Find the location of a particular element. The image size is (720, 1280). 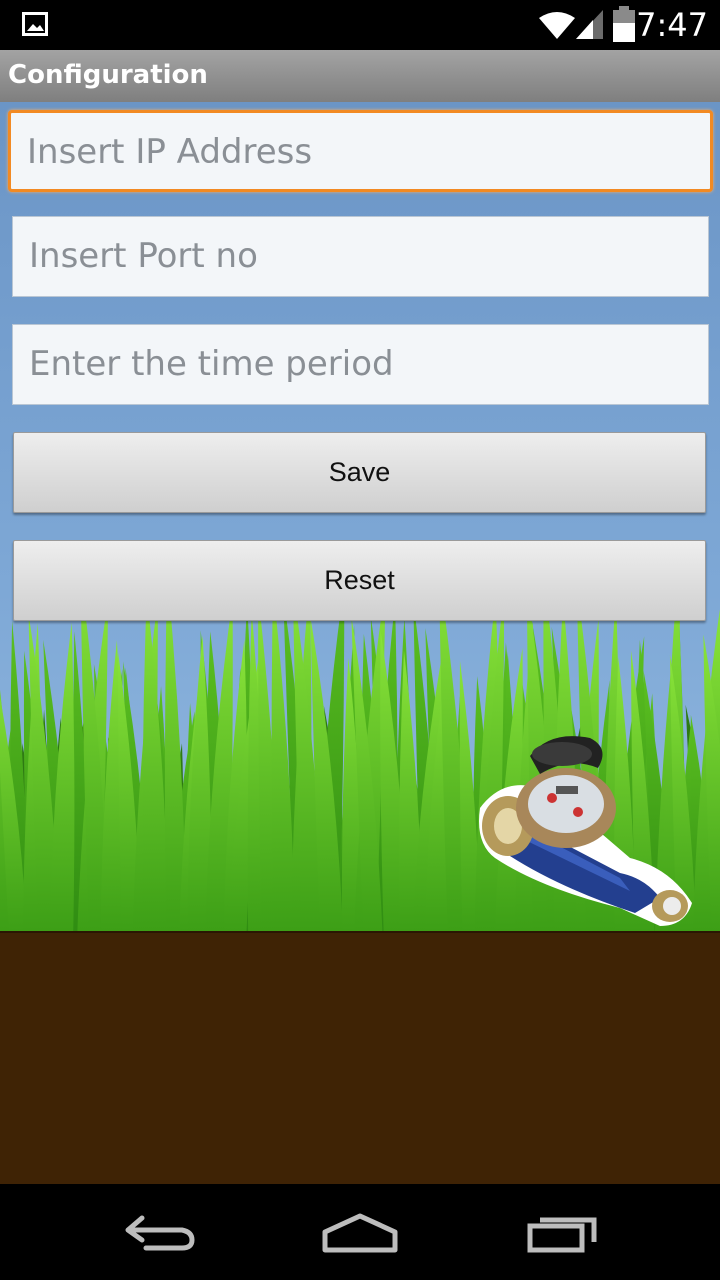

status-bar: 7:47 is located at coordinates (360, 25).